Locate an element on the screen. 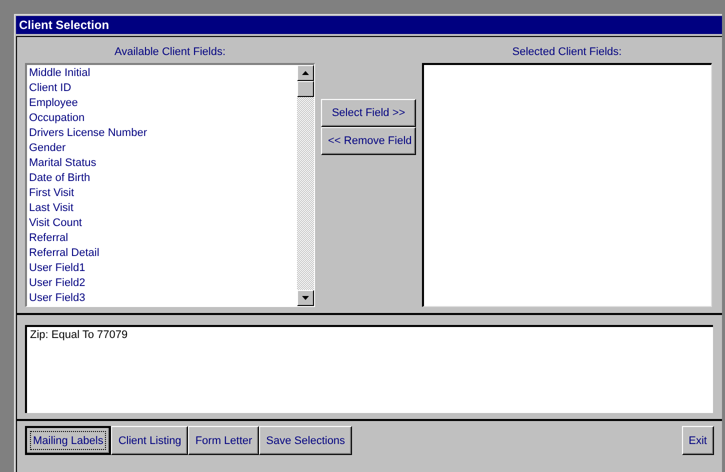 The height and width of the screenshot is (472, 725). list-item: User Field2 is located at coordinates (163, 283).